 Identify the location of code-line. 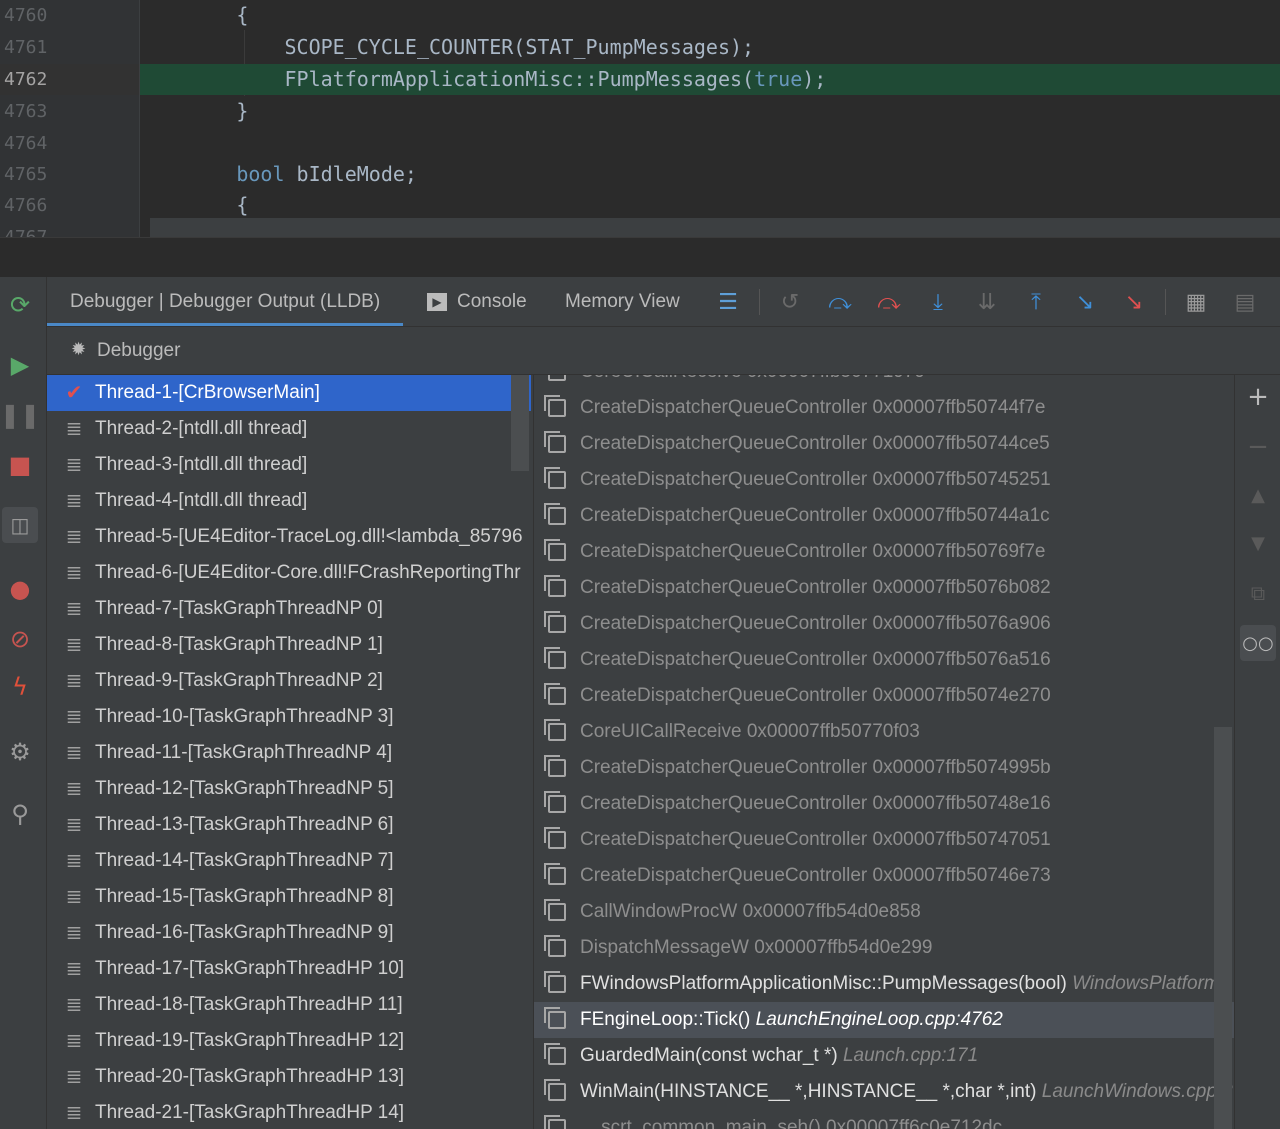
(710, 143).